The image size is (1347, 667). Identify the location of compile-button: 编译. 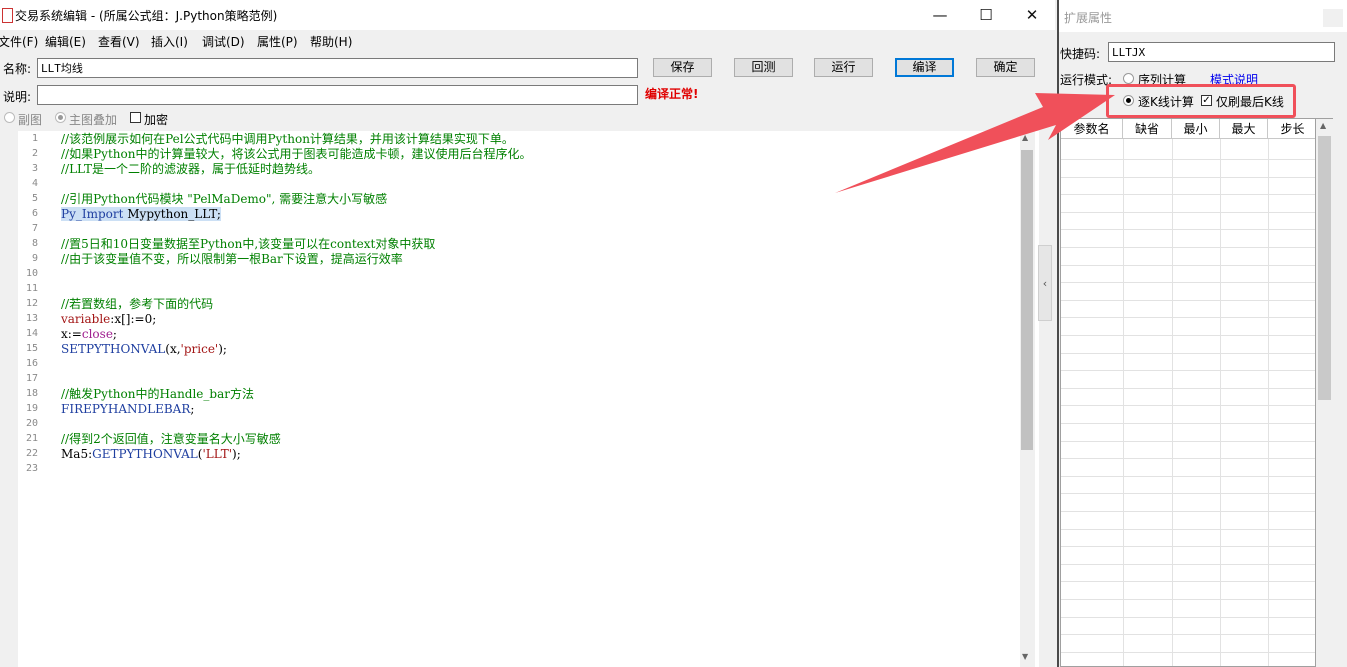
(924, 67).